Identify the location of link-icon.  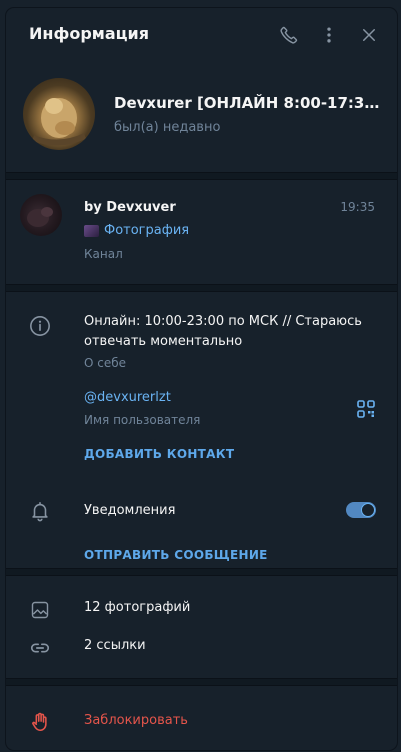
(40, 648).